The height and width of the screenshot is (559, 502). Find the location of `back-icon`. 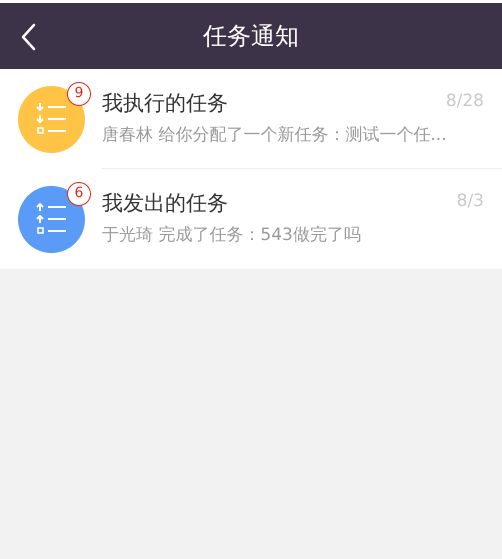

back-icon is located at coordinates (28, 37).